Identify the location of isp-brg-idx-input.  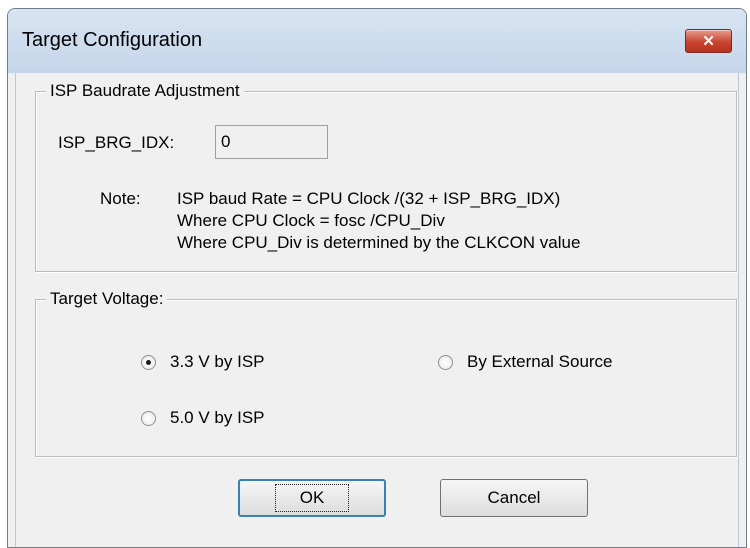
(271, 142).